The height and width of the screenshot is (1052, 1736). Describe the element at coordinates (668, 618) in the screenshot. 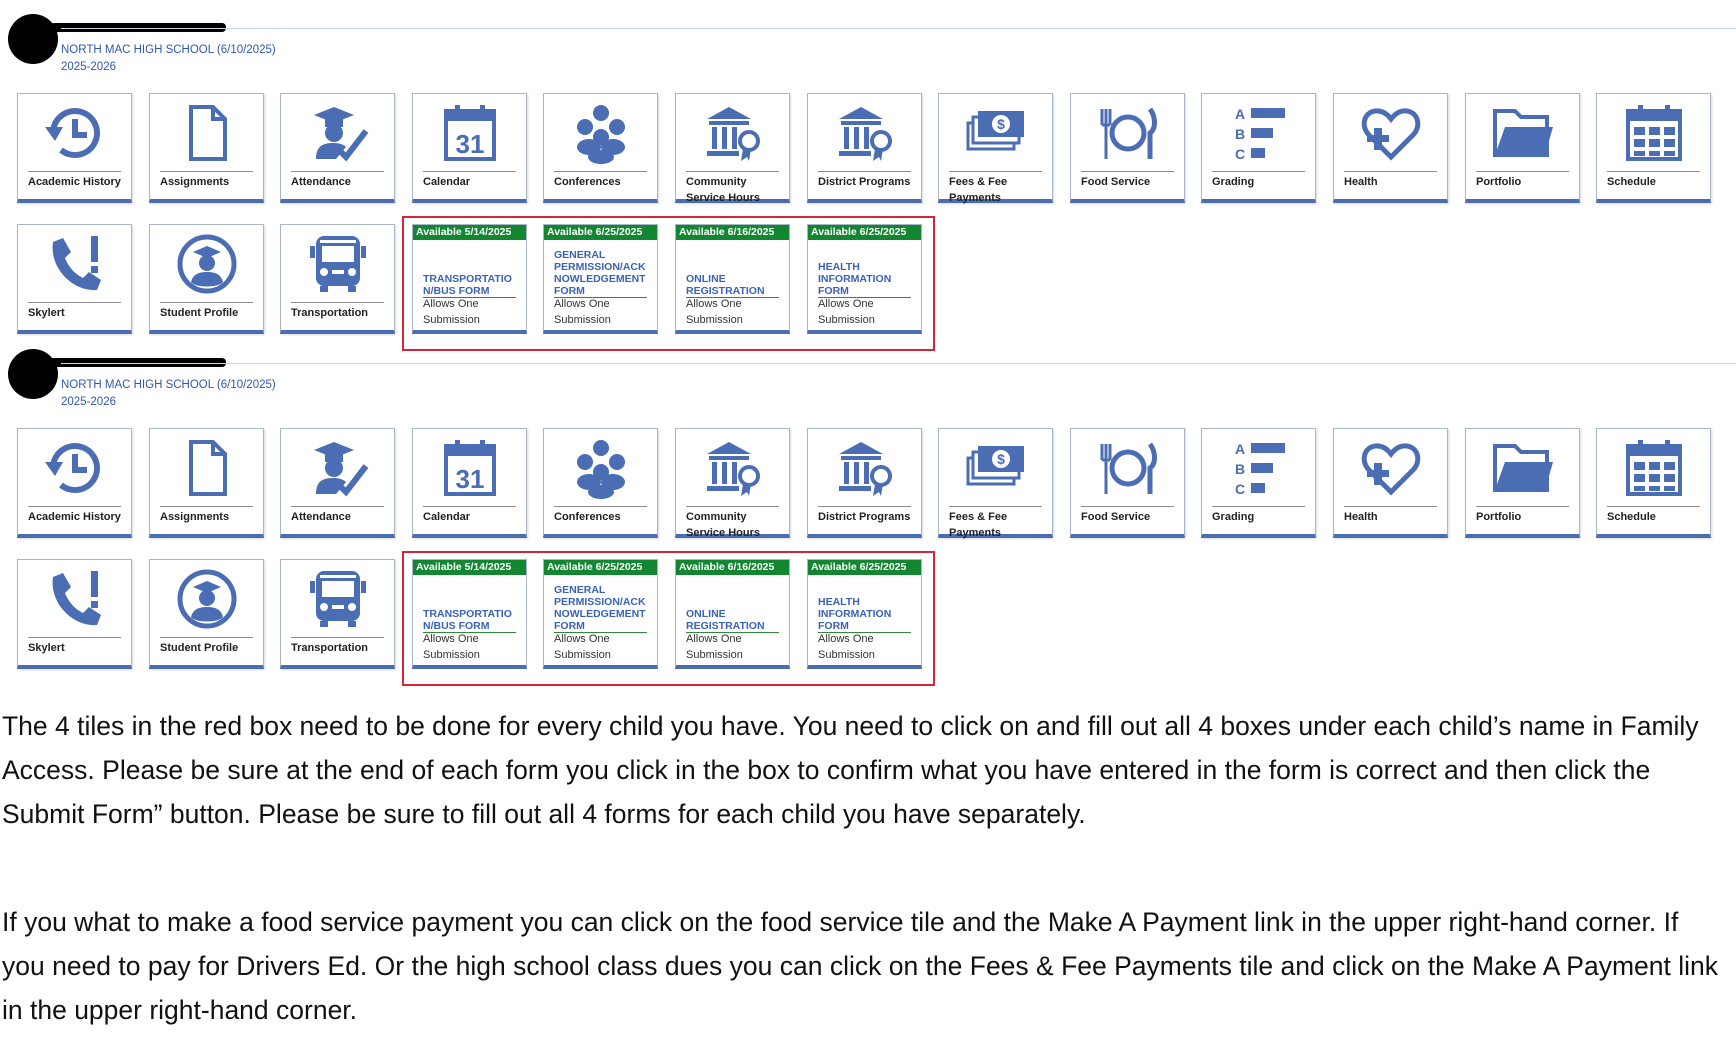

I see `highlight-red-box` at that location.